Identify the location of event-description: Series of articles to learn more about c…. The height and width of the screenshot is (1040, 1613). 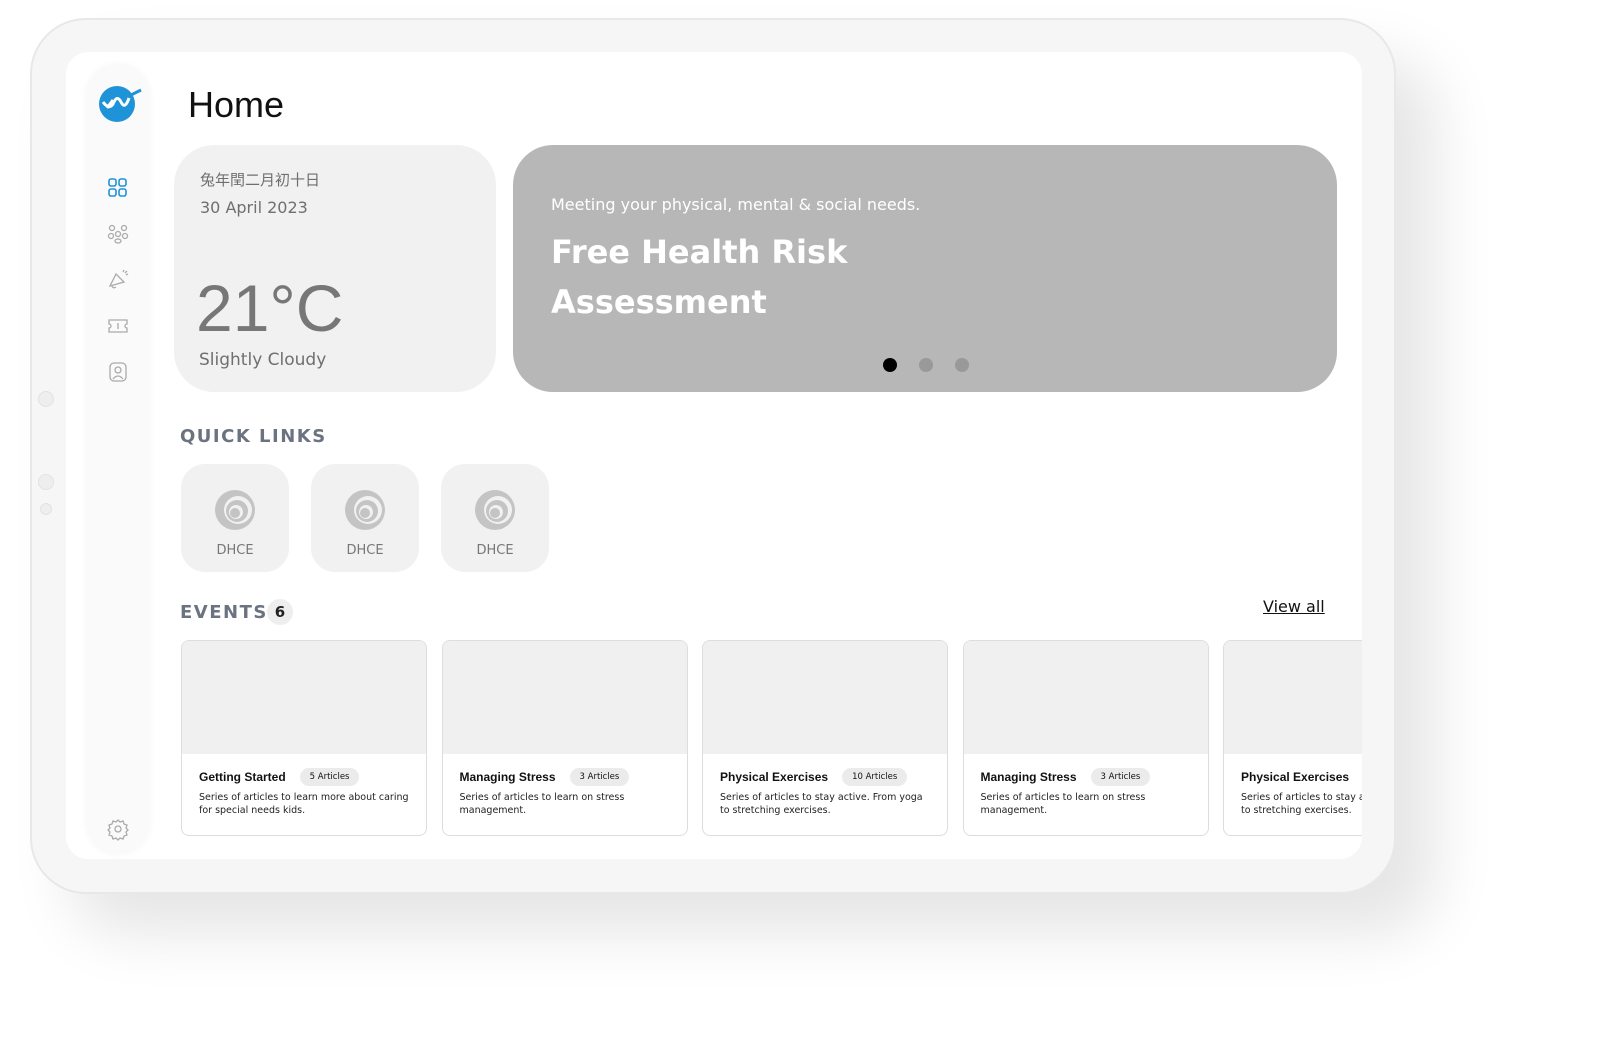
(304, 804).